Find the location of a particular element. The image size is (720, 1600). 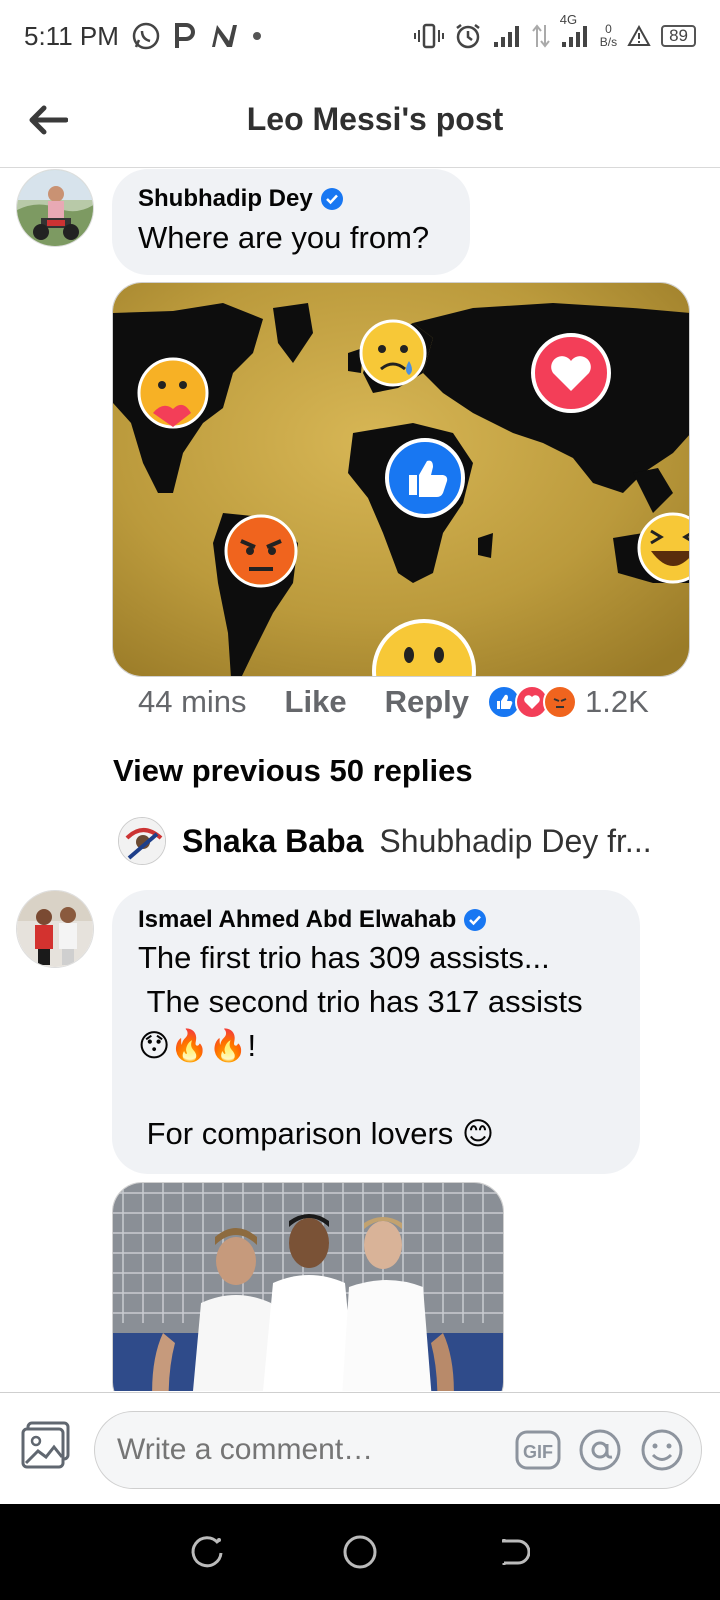

back-arrow-icon is located at coordinates (48, 120).